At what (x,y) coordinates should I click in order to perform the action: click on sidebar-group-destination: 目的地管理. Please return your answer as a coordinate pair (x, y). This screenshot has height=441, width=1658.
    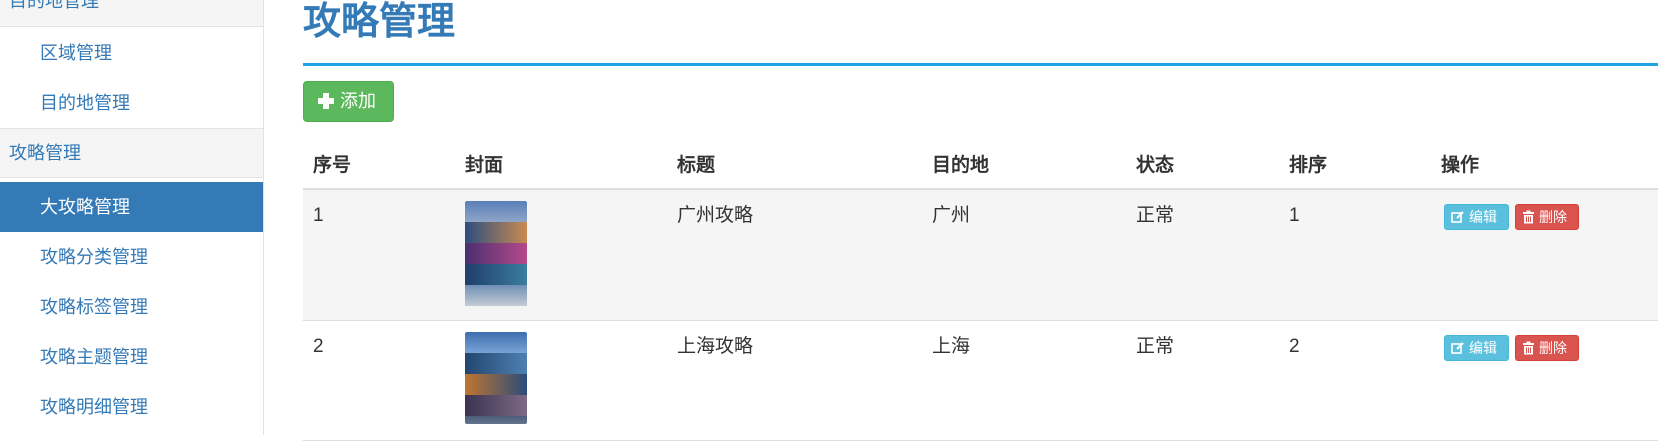
    Looking at the image, I should click on (131, 13).